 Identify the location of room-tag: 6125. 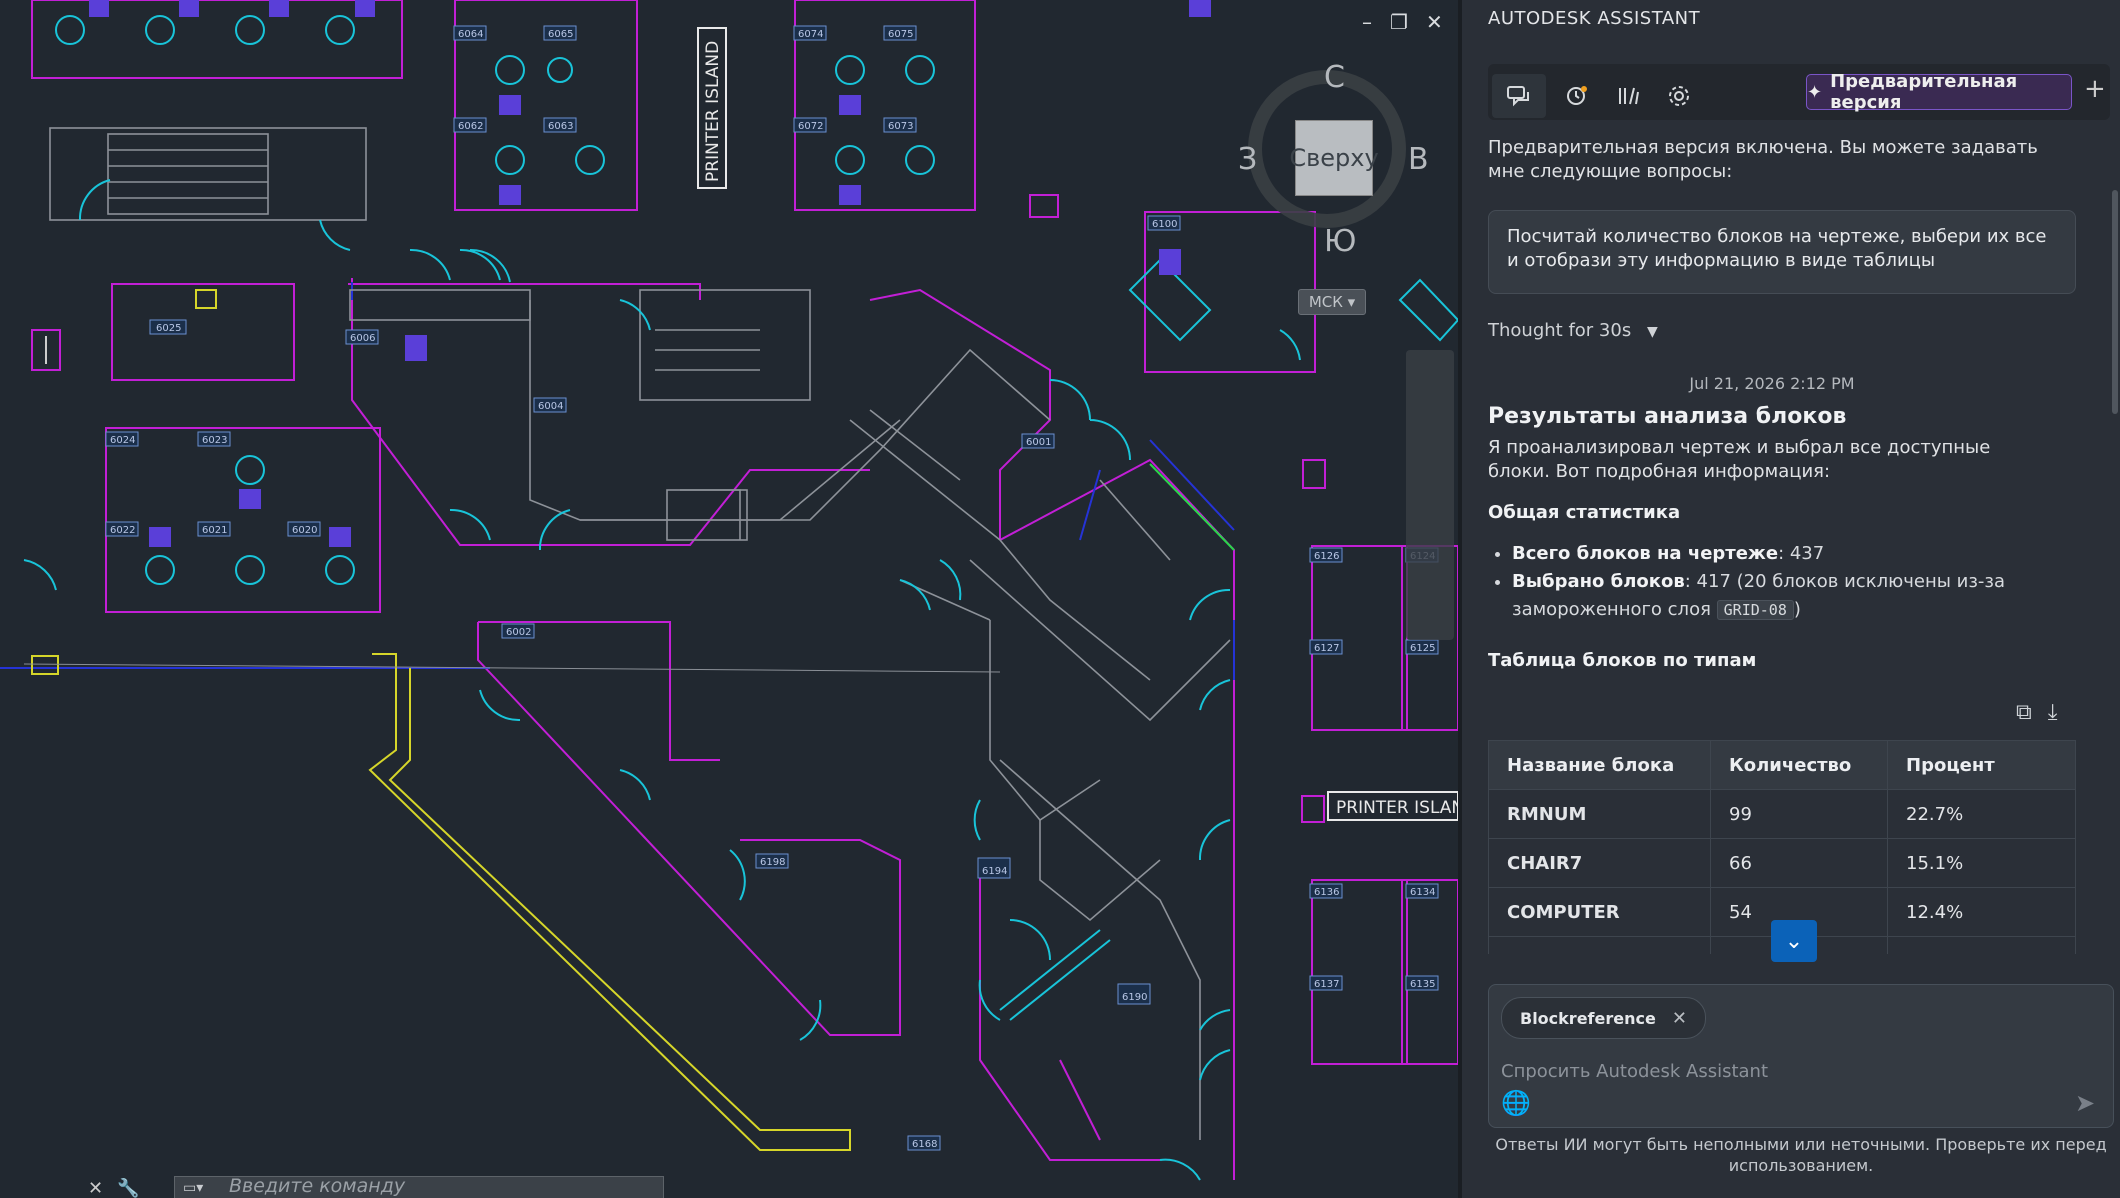
(1422, 648).